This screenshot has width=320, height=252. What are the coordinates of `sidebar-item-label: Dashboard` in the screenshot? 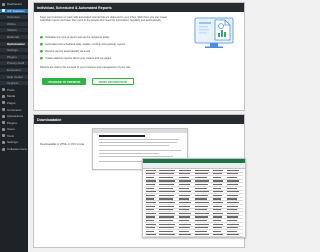 It's located at (14, 4).